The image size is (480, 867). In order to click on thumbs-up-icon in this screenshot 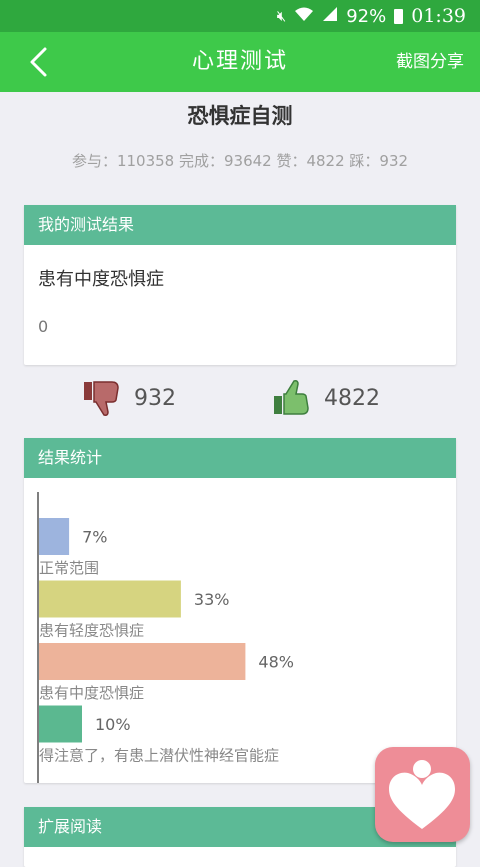, I will do `click(291, 397)`.